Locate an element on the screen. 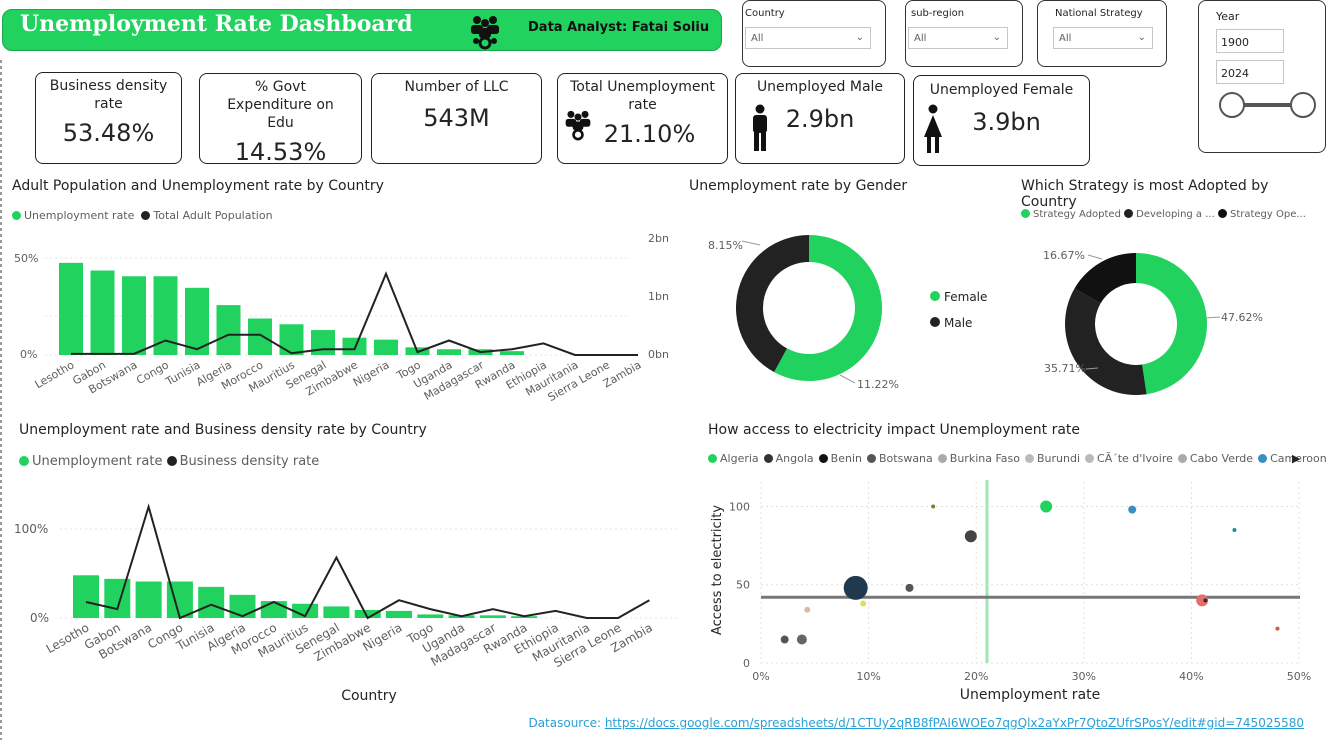 This screenshot has width=1328, height=743. x-axis-title: Country is located at coordinates (369, 696).